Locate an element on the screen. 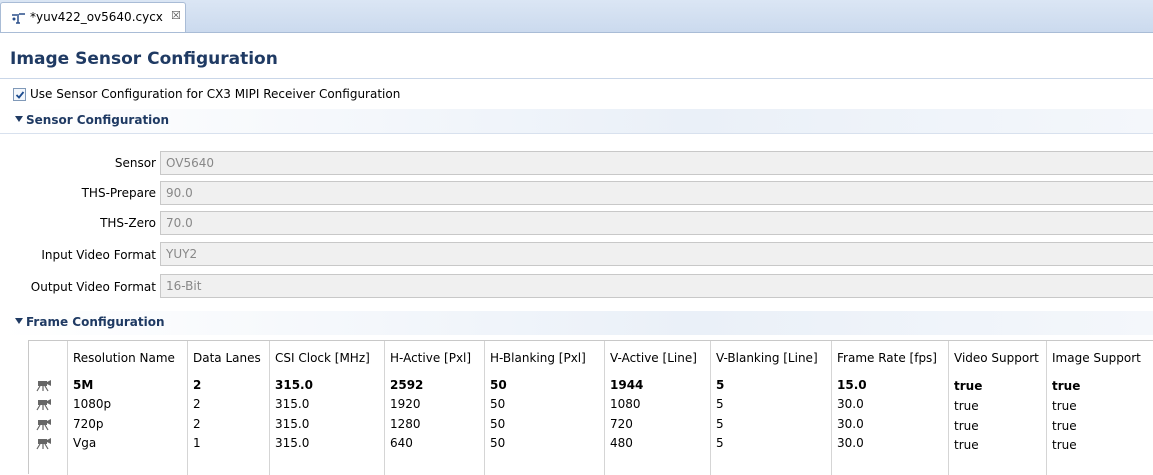 This screenshot has width=1153, height=475. col-header-csi-clock: CSI Clock [MHz] is located at coordinates (322, 358).